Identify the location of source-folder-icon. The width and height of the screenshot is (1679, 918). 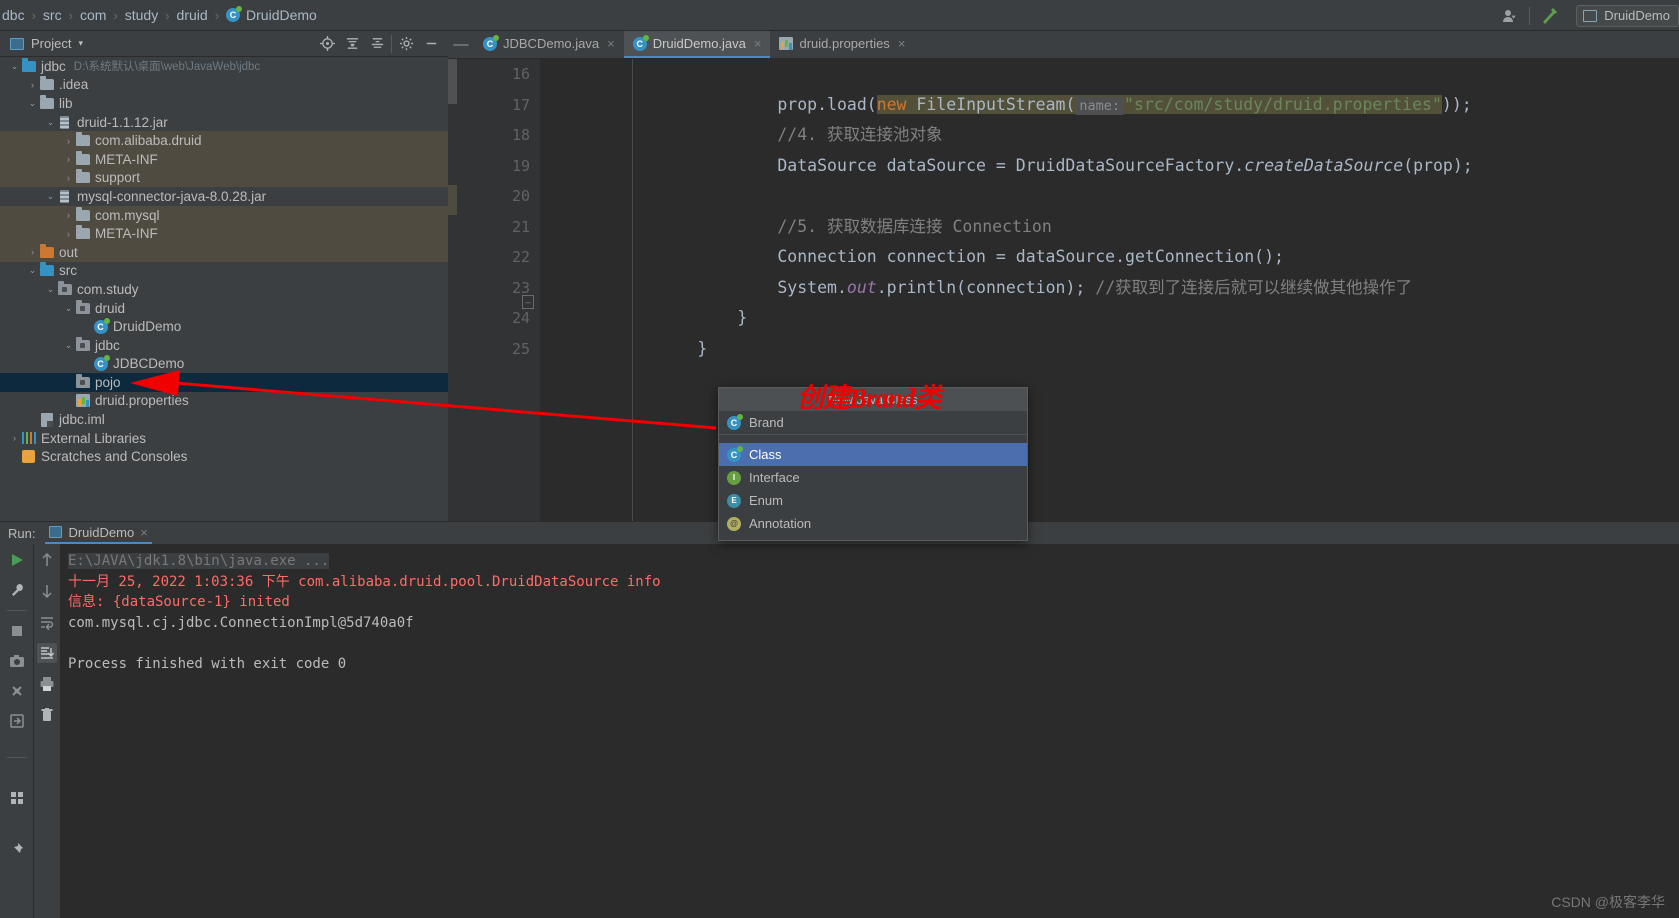
(46, 270).